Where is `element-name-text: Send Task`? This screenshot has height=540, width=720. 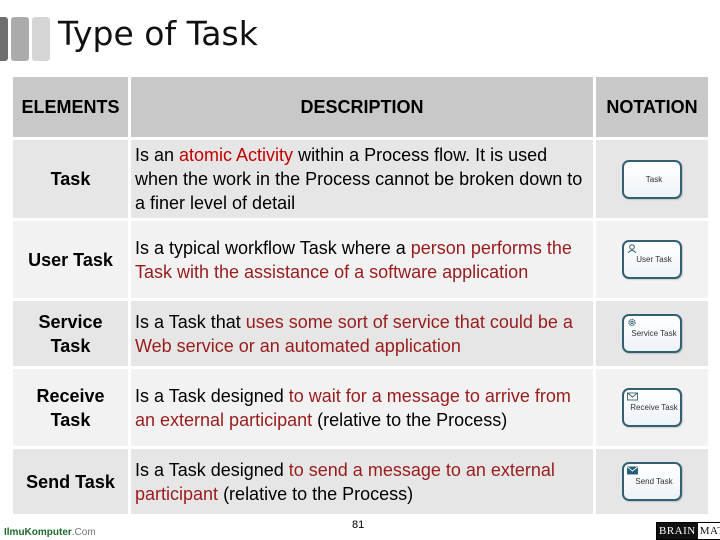 element-name-text: Send Task is located at coordinates (70, 481).